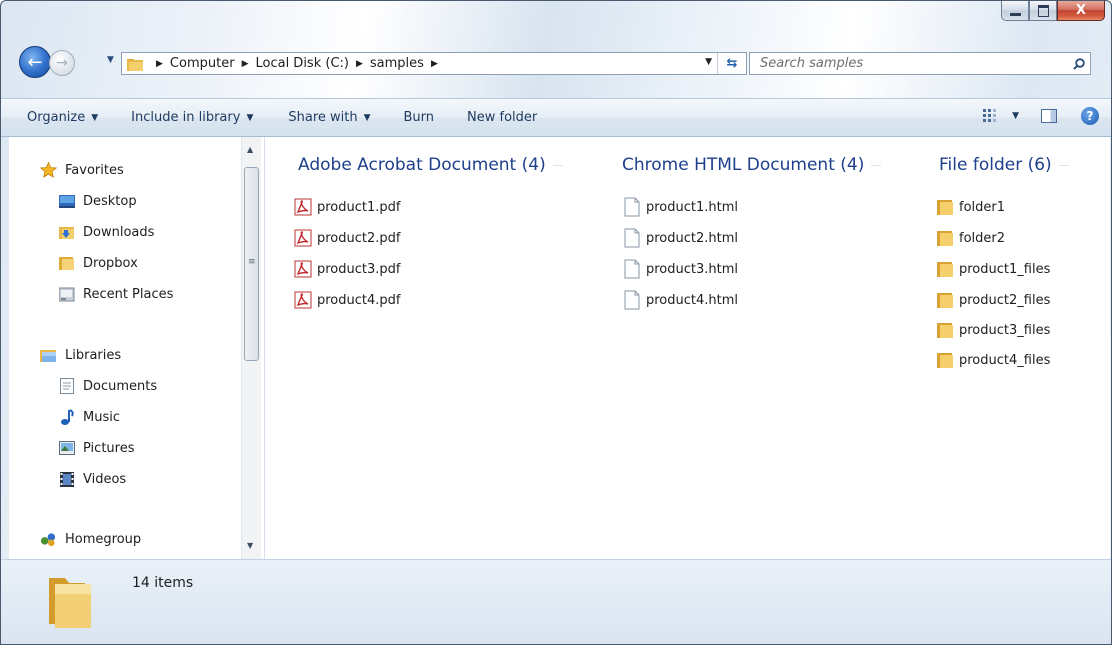 The width and height of the screenshot is (1112, 645). I want to click on close-button: X, so click(1081, 11).